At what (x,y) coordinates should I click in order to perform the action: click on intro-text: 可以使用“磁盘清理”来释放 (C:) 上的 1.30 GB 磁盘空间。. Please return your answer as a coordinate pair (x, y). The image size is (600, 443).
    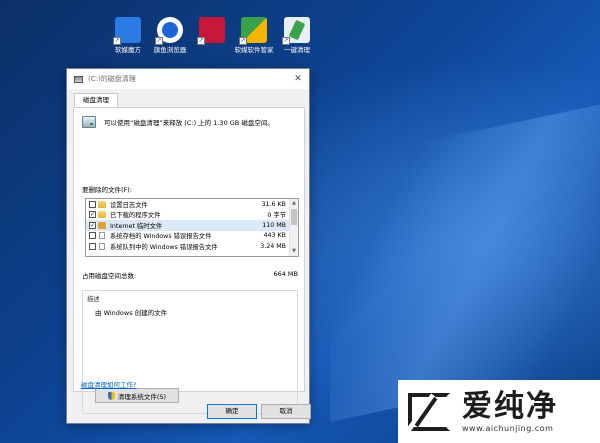
    Looking at the image, I should click on (189, 123).